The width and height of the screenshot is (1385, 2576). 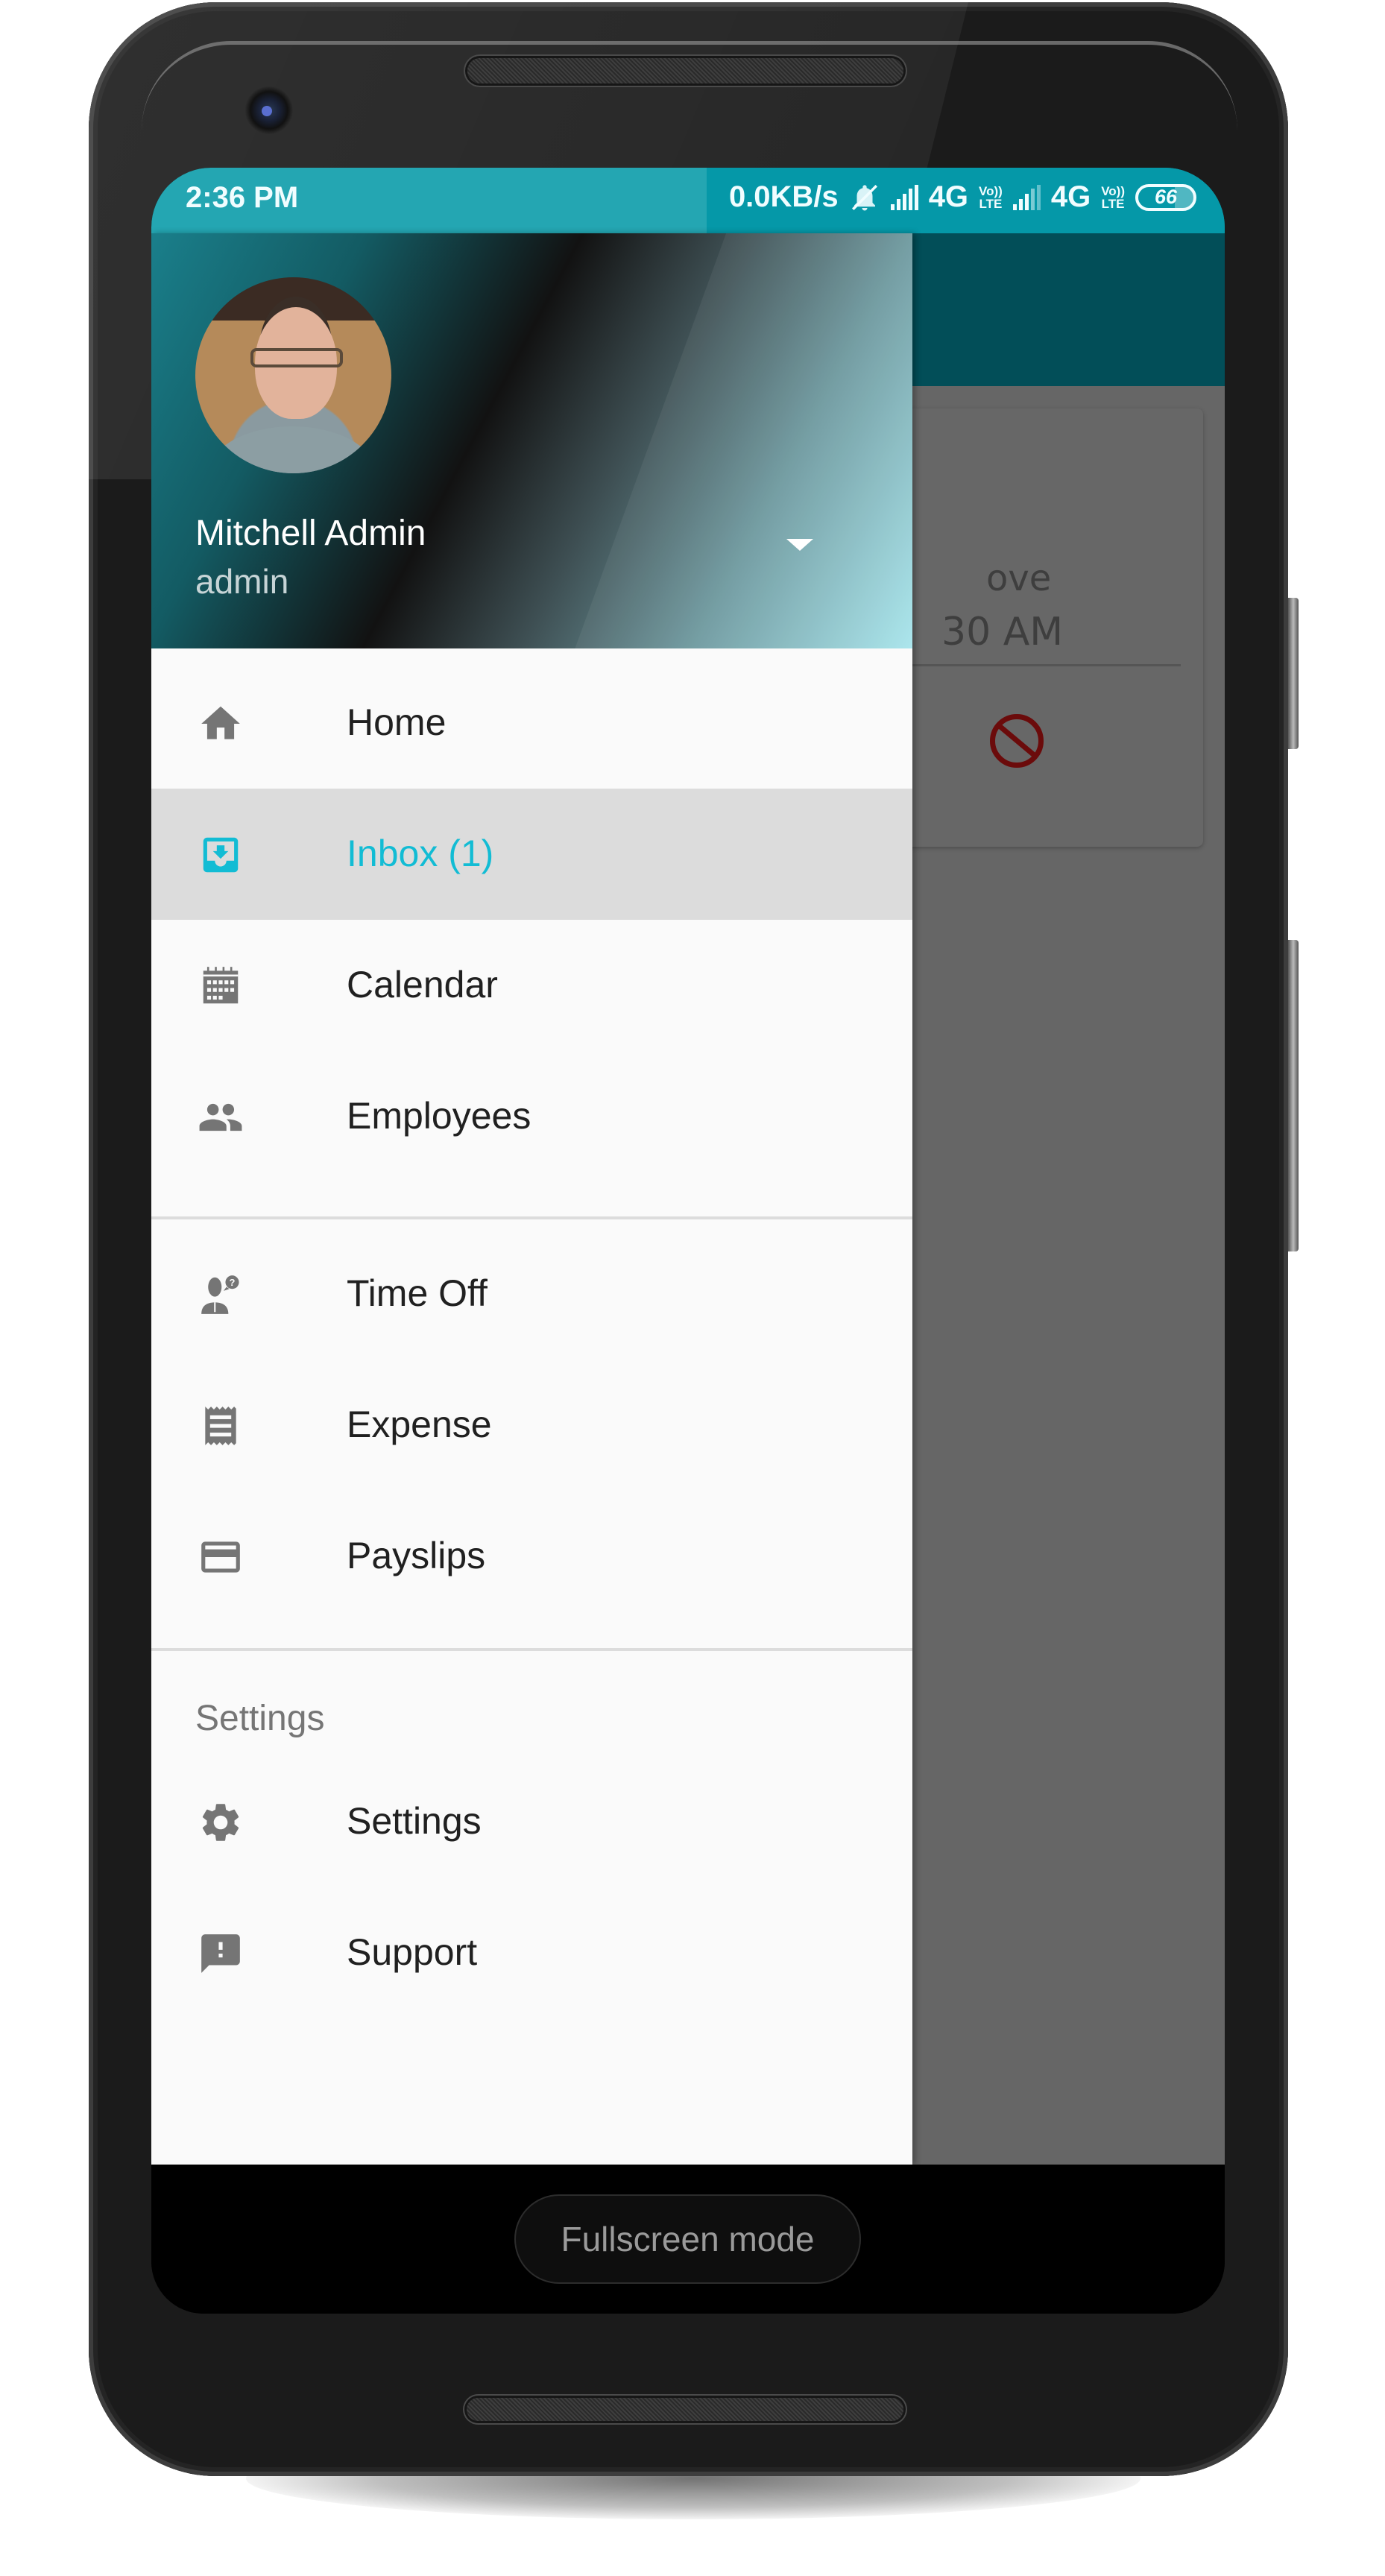 What do you see at coordinates (423, 985) in the screenshot?
I see `drawer-item-label: Calendar` at bounding box center [423, 985].